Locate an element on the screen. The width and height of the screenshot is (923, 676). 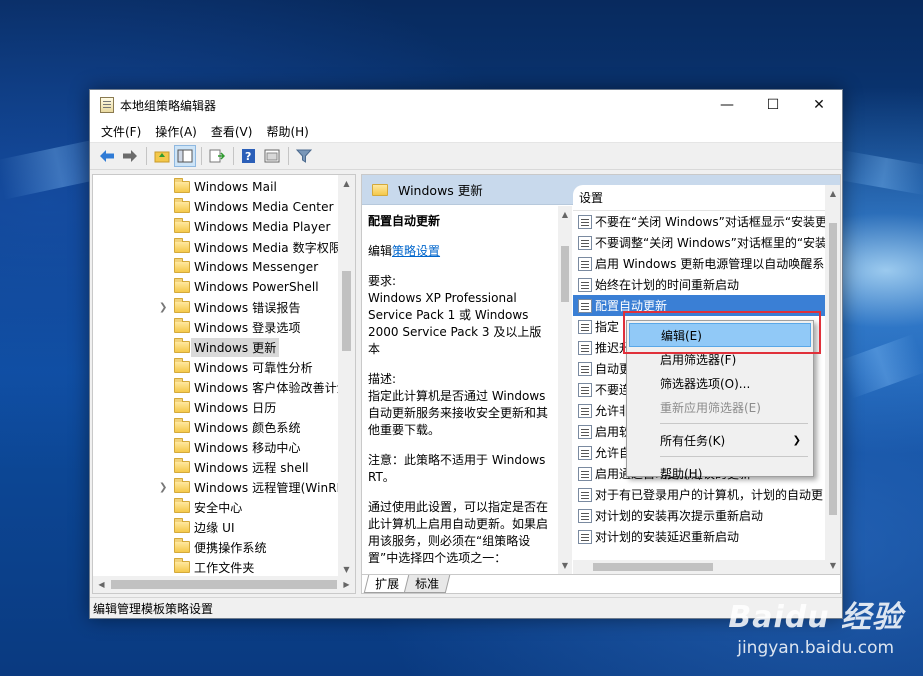
folder-open-icon is located at coordinates (182, 345).